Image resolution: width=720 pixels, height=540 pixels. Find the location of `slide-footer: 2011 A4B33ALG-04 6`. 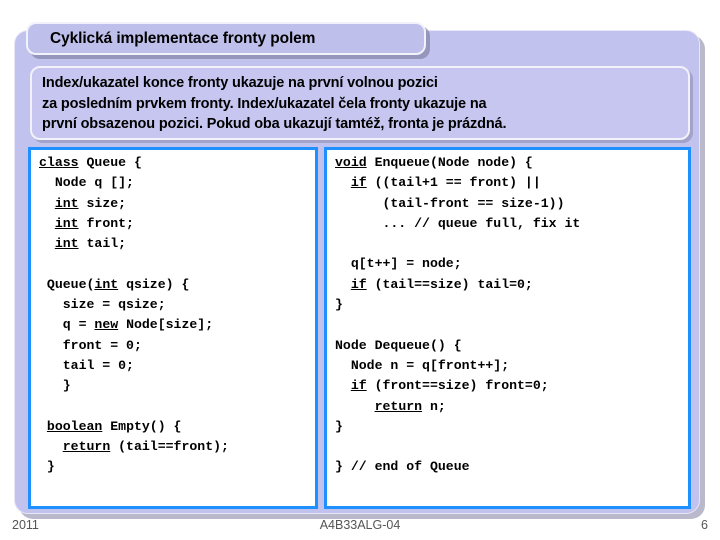

slide-footer: 2011 A4B33ALG-04 6 is located at coordinates (360, 529).